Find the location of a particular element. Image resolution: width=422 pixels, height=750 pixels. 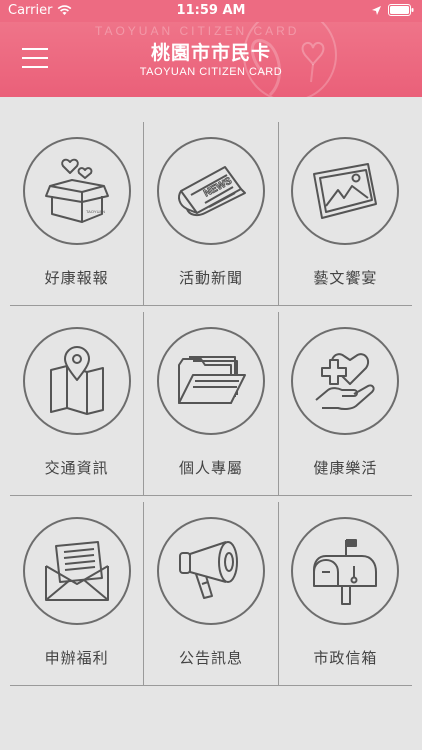

tile-personal: 個人專屬 is located at coordinates (211, 403).